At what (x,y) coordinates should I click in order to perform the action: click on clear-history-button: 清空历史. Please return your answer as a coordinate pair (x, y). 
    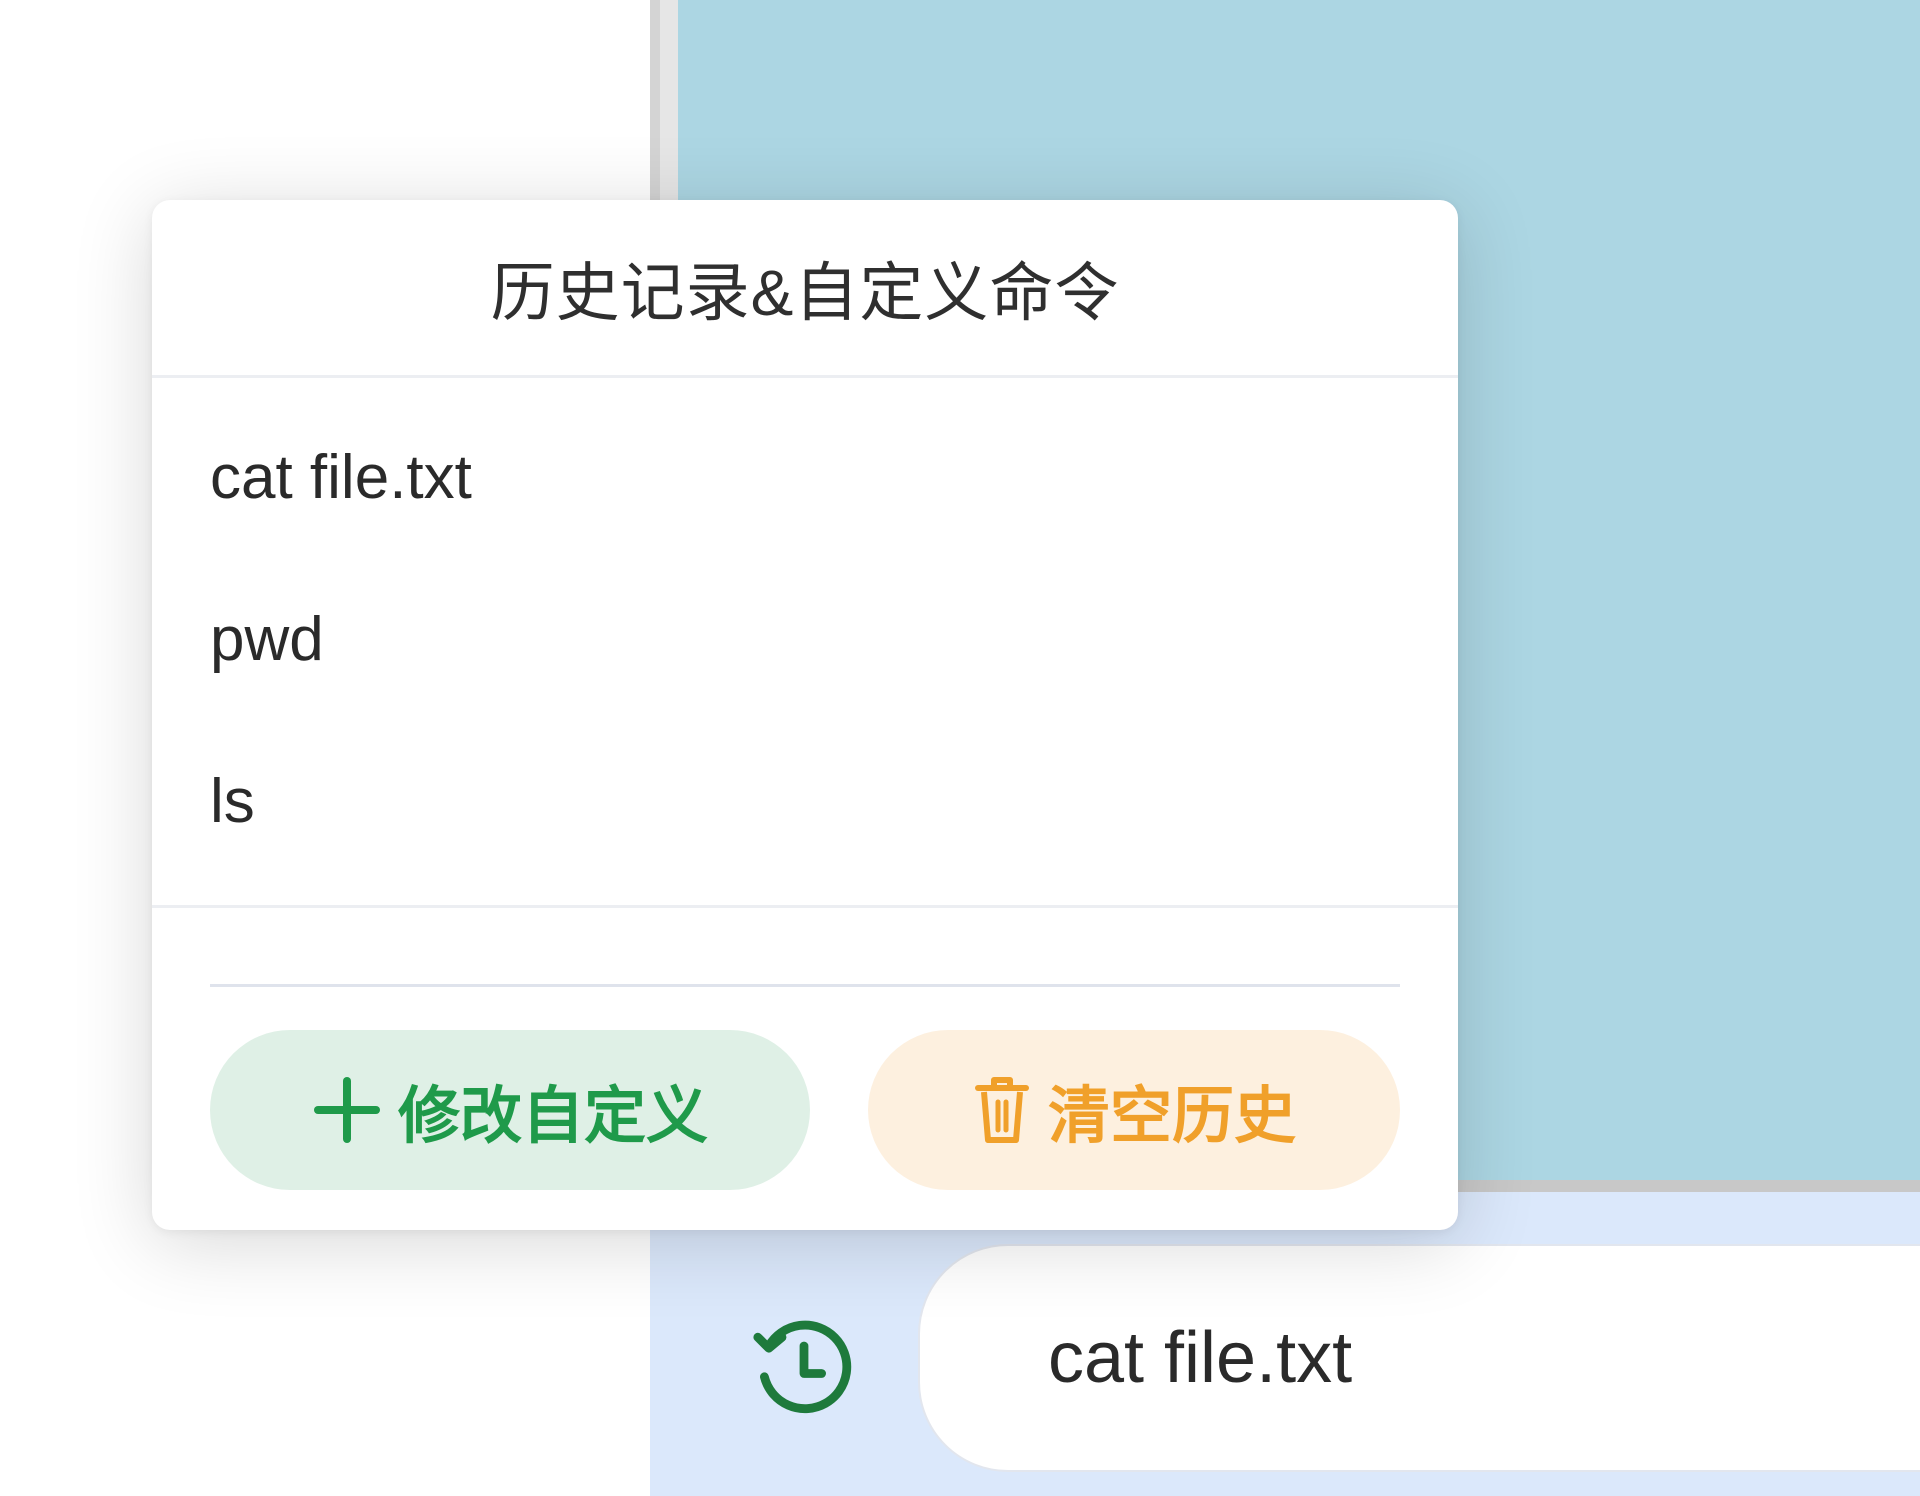
    Looking at the image, I should click on (1134, 1110).